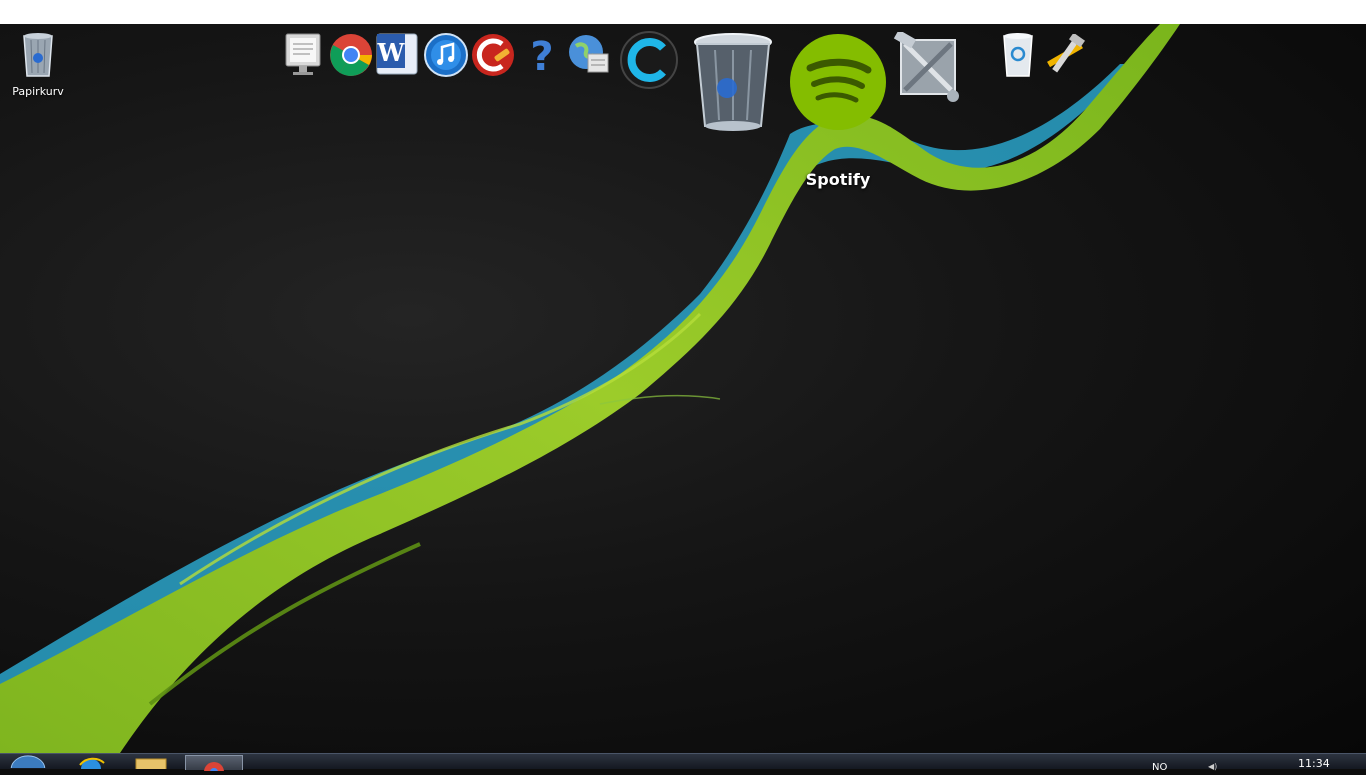 This screenshot has width=1366, height=775. Describe the element at coordinates (151, 762) in the screenshot. I see `folder-icon` at that location.